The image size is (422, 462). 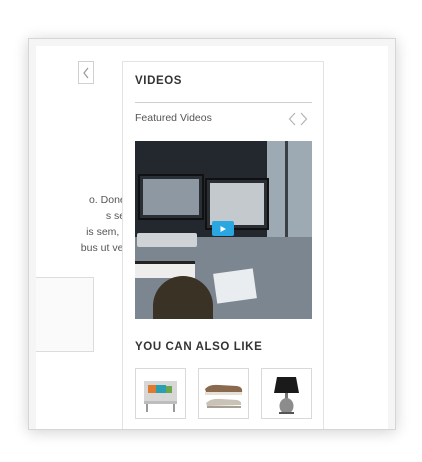 I want to click on body-text-line: bus ut velit, so click(x=105, y=248).